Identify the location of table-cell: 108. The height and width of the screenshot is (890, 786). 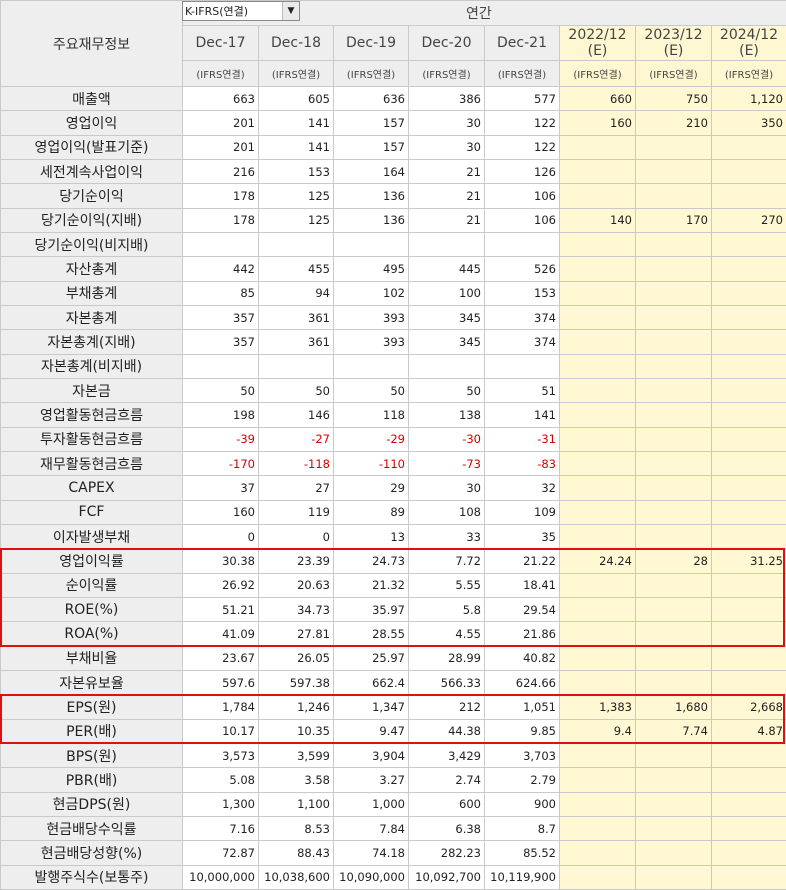
(447, 512).